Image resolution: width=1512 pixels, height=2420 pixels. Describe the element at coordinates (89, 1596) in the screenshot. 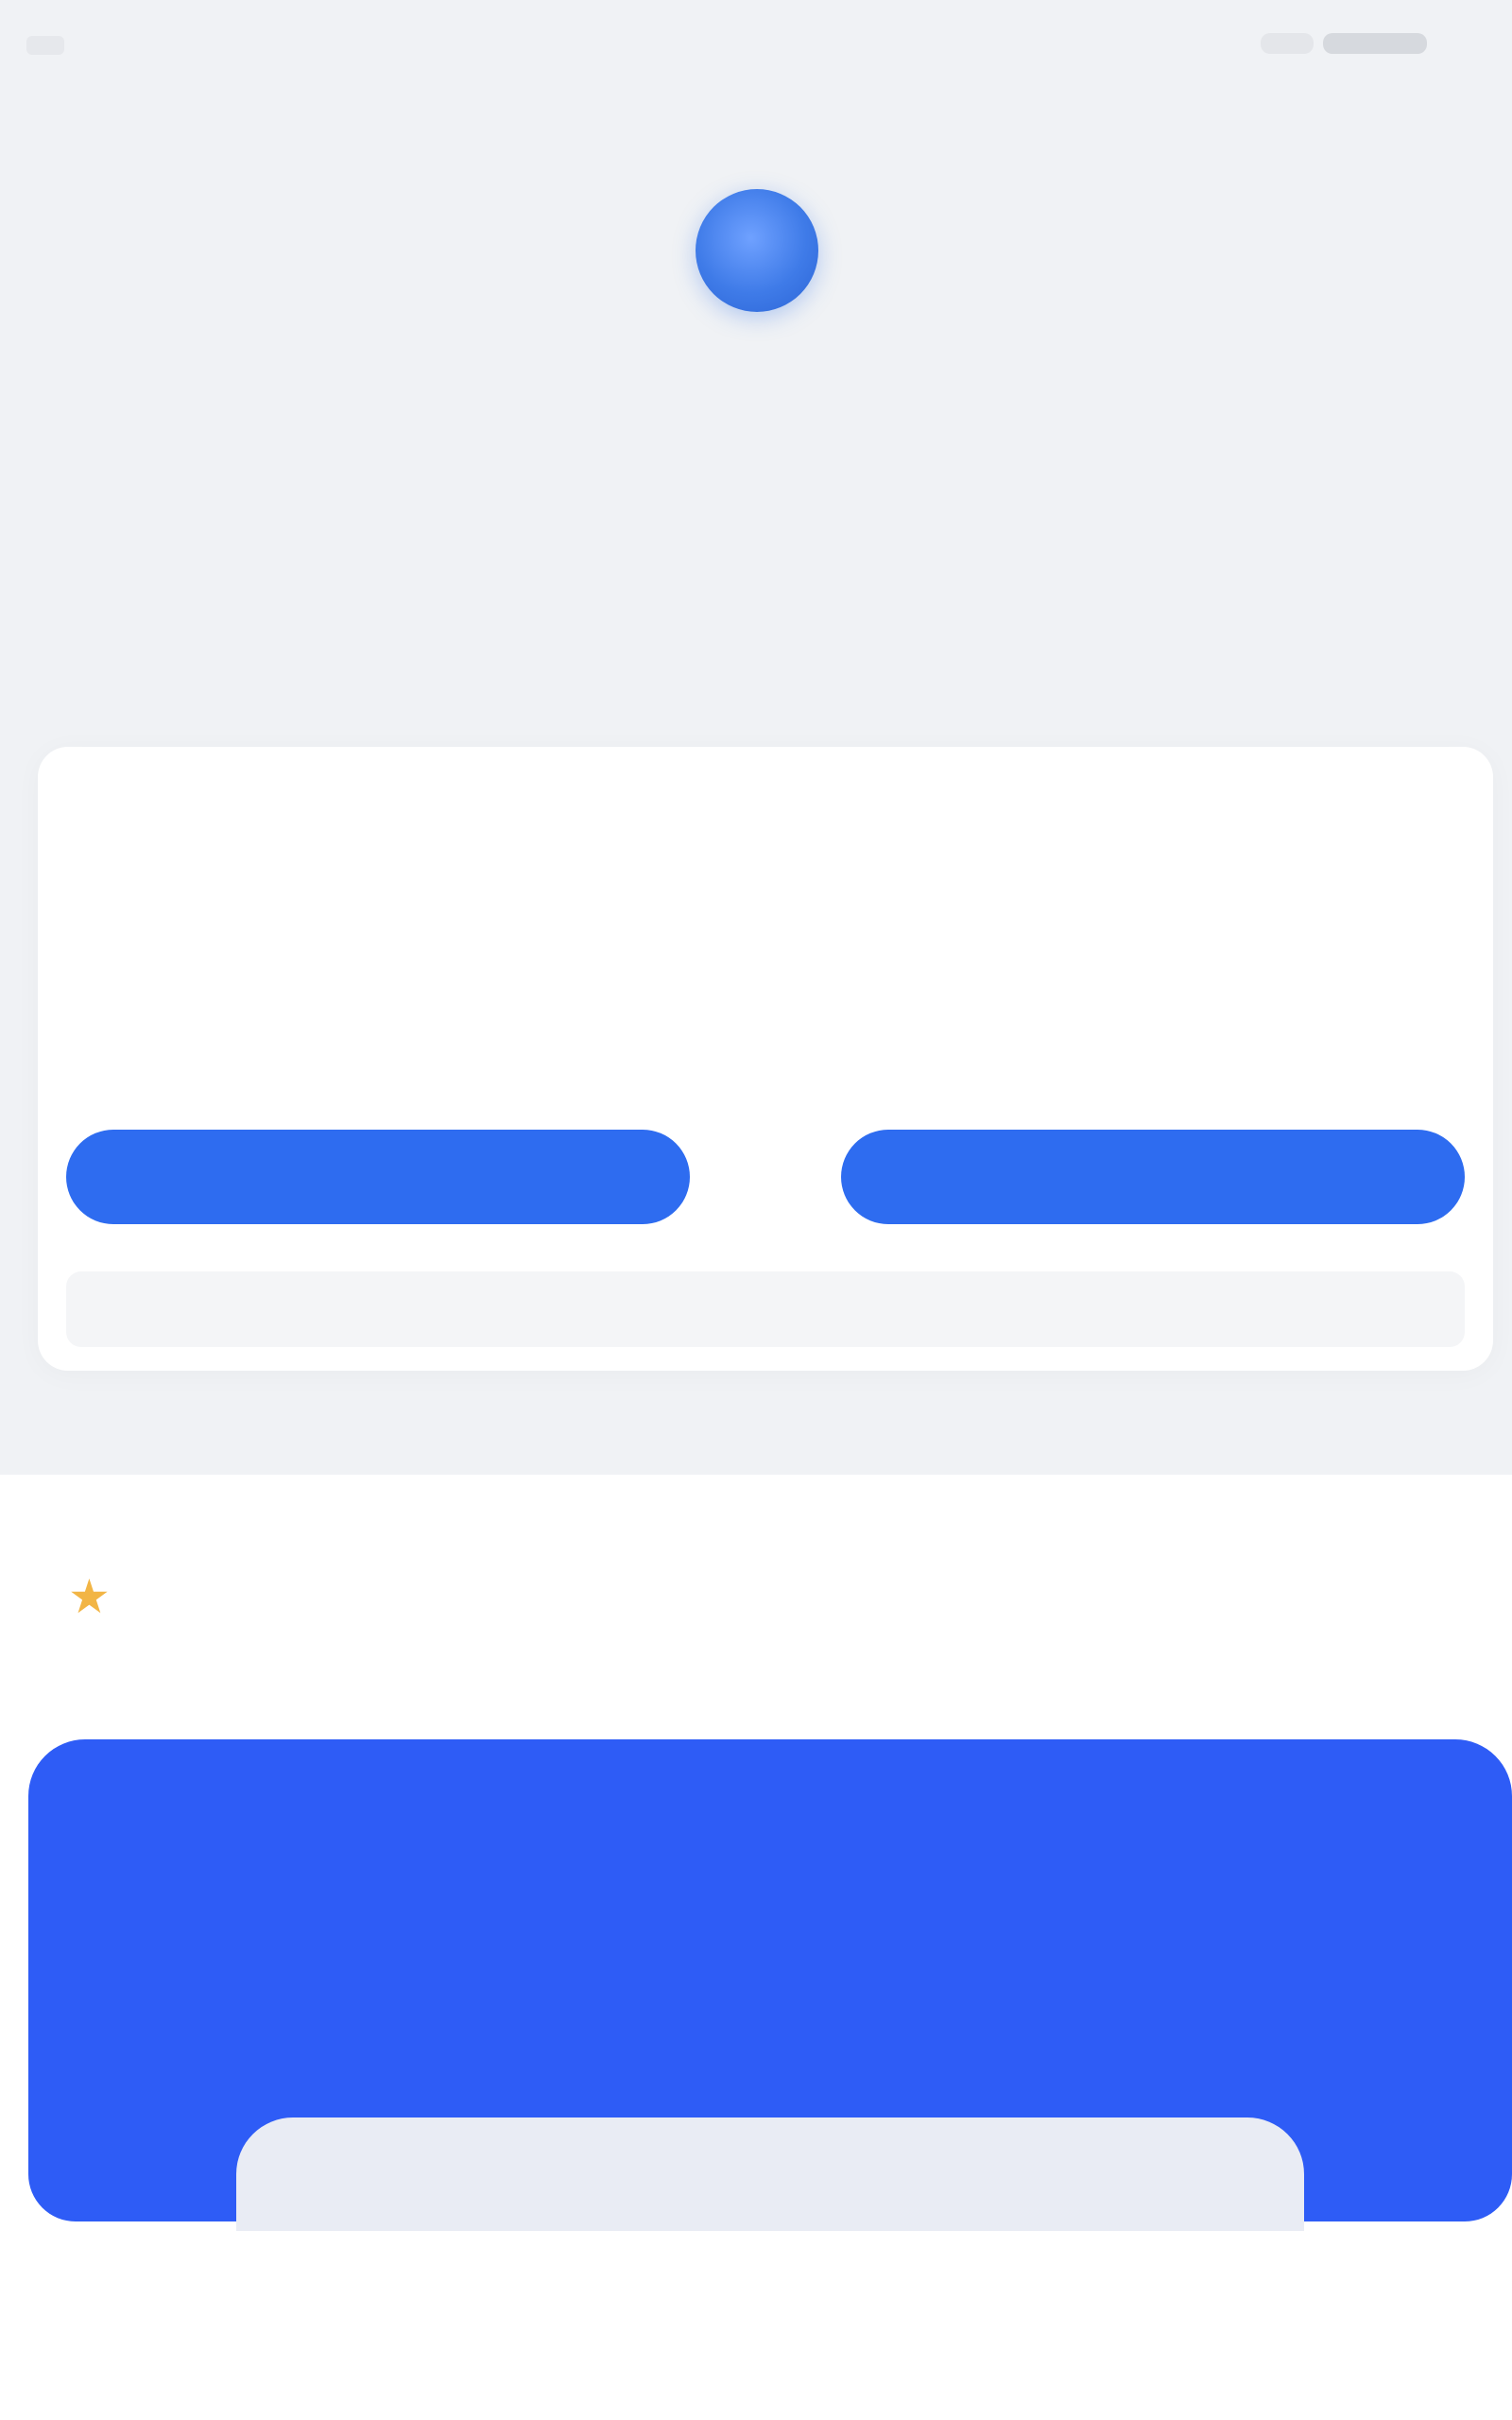

I see `star-icon: ★` at that location.